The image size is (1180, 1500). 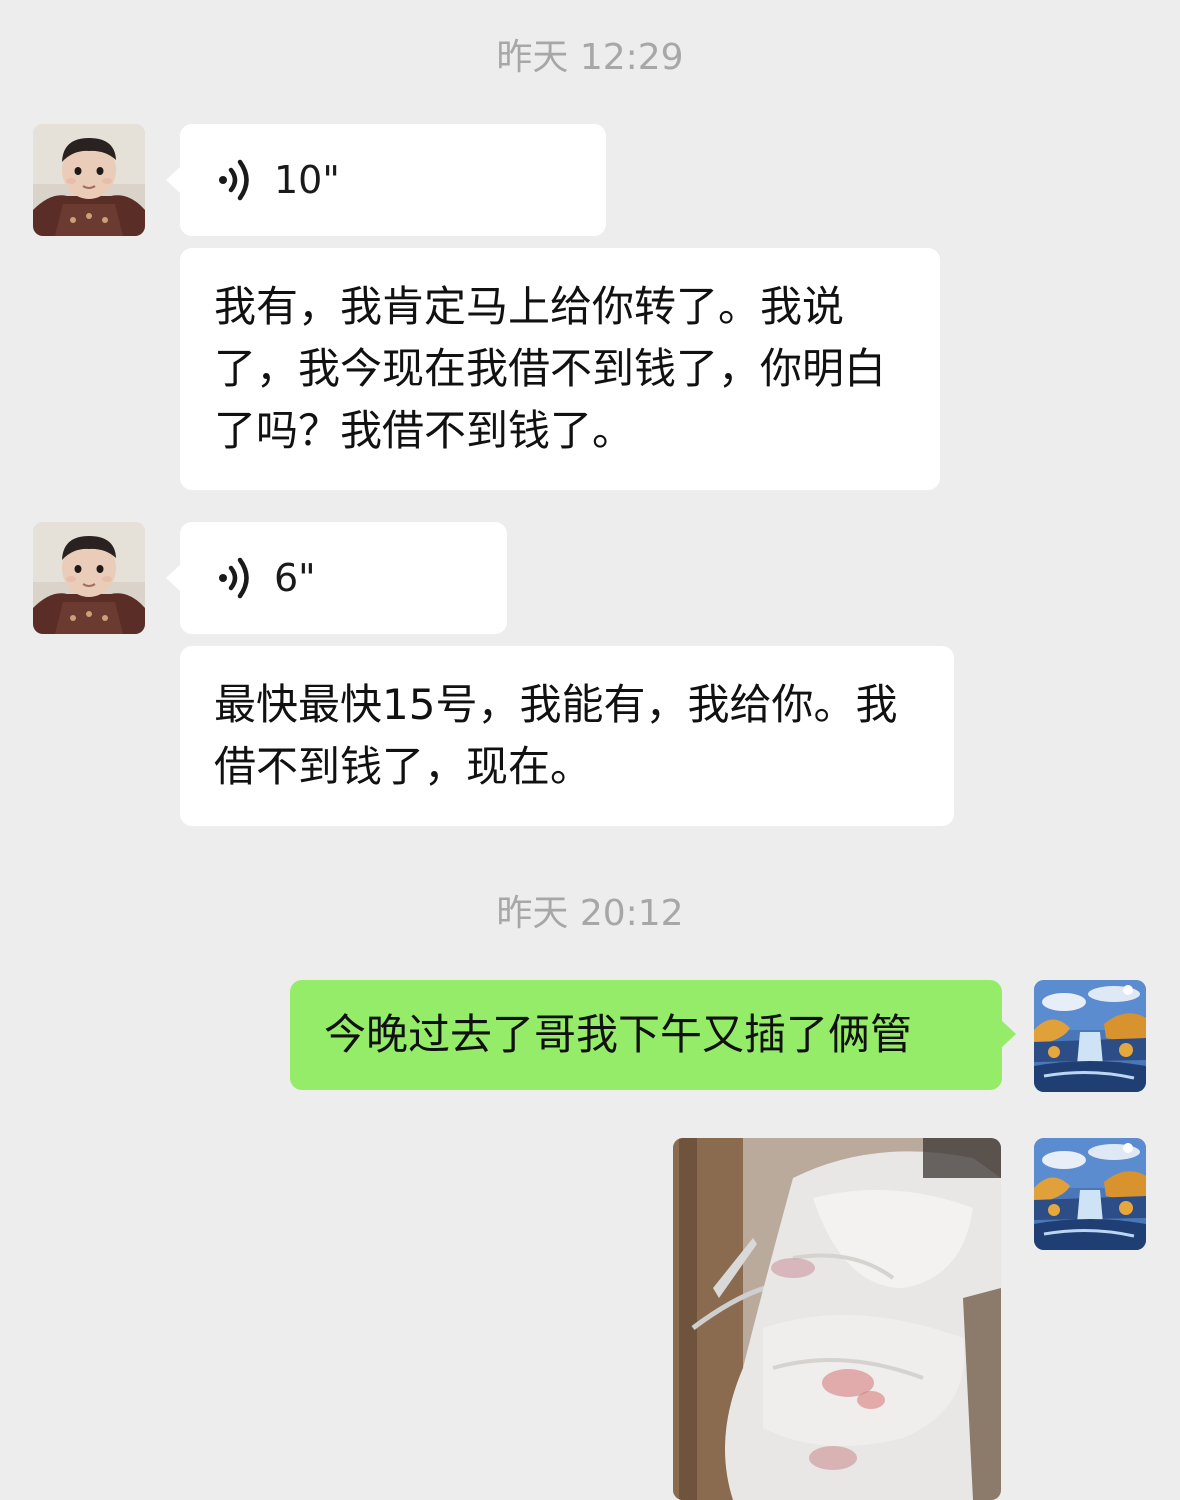 What do you see at coordinates (336, 578) in the screenshot?
I see `voice-message-bubble: 6"` at bounding box center [336, 578].